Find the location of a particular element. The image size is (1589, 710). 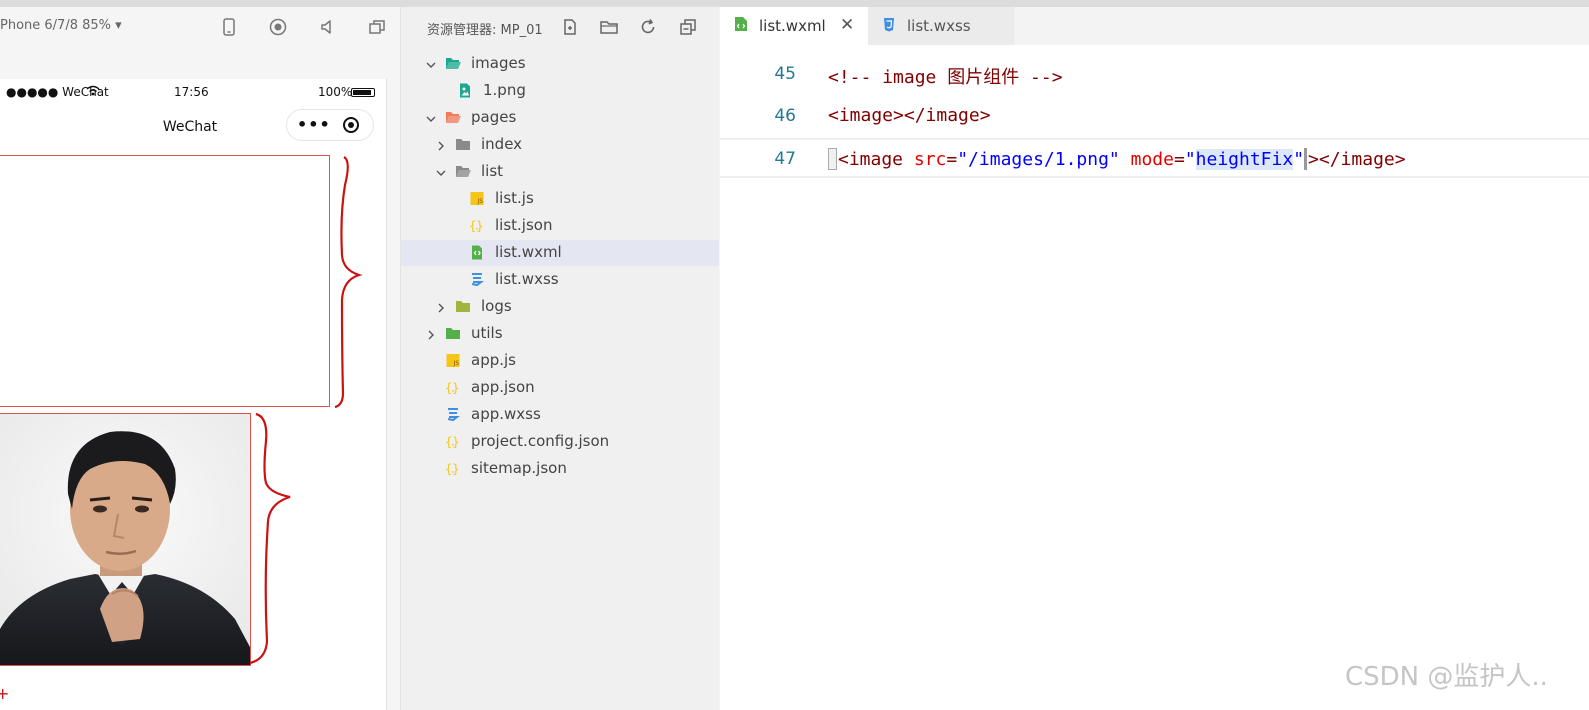

js-icon: JS is located at coordinates (477, 198).